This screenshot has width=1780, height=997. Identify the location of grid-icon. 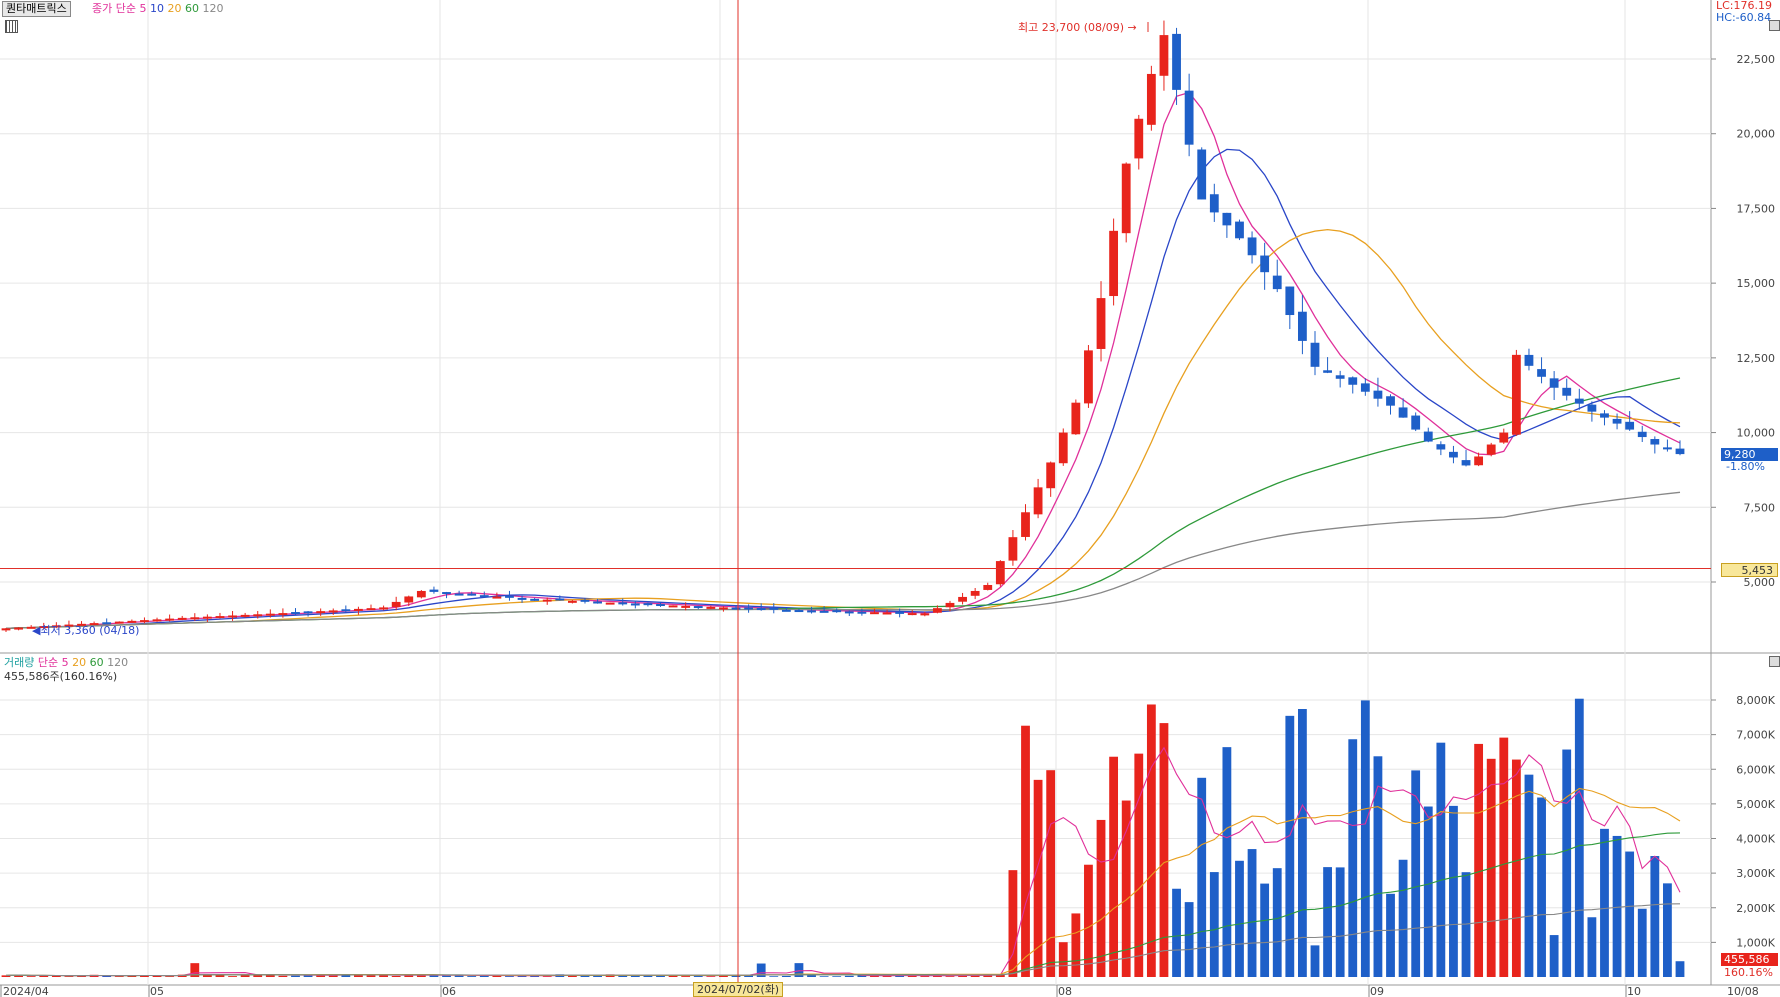
(11, 26).